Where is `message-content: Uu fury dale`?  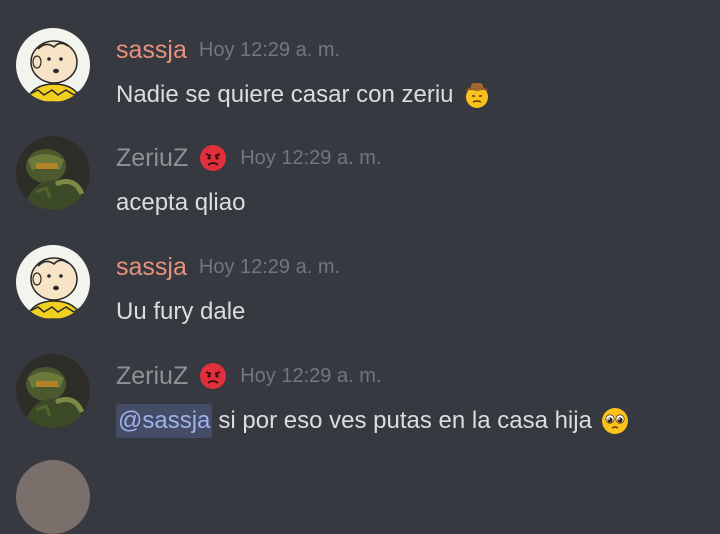
message-content: Uu fury dale is located at coordinates (180, 312).